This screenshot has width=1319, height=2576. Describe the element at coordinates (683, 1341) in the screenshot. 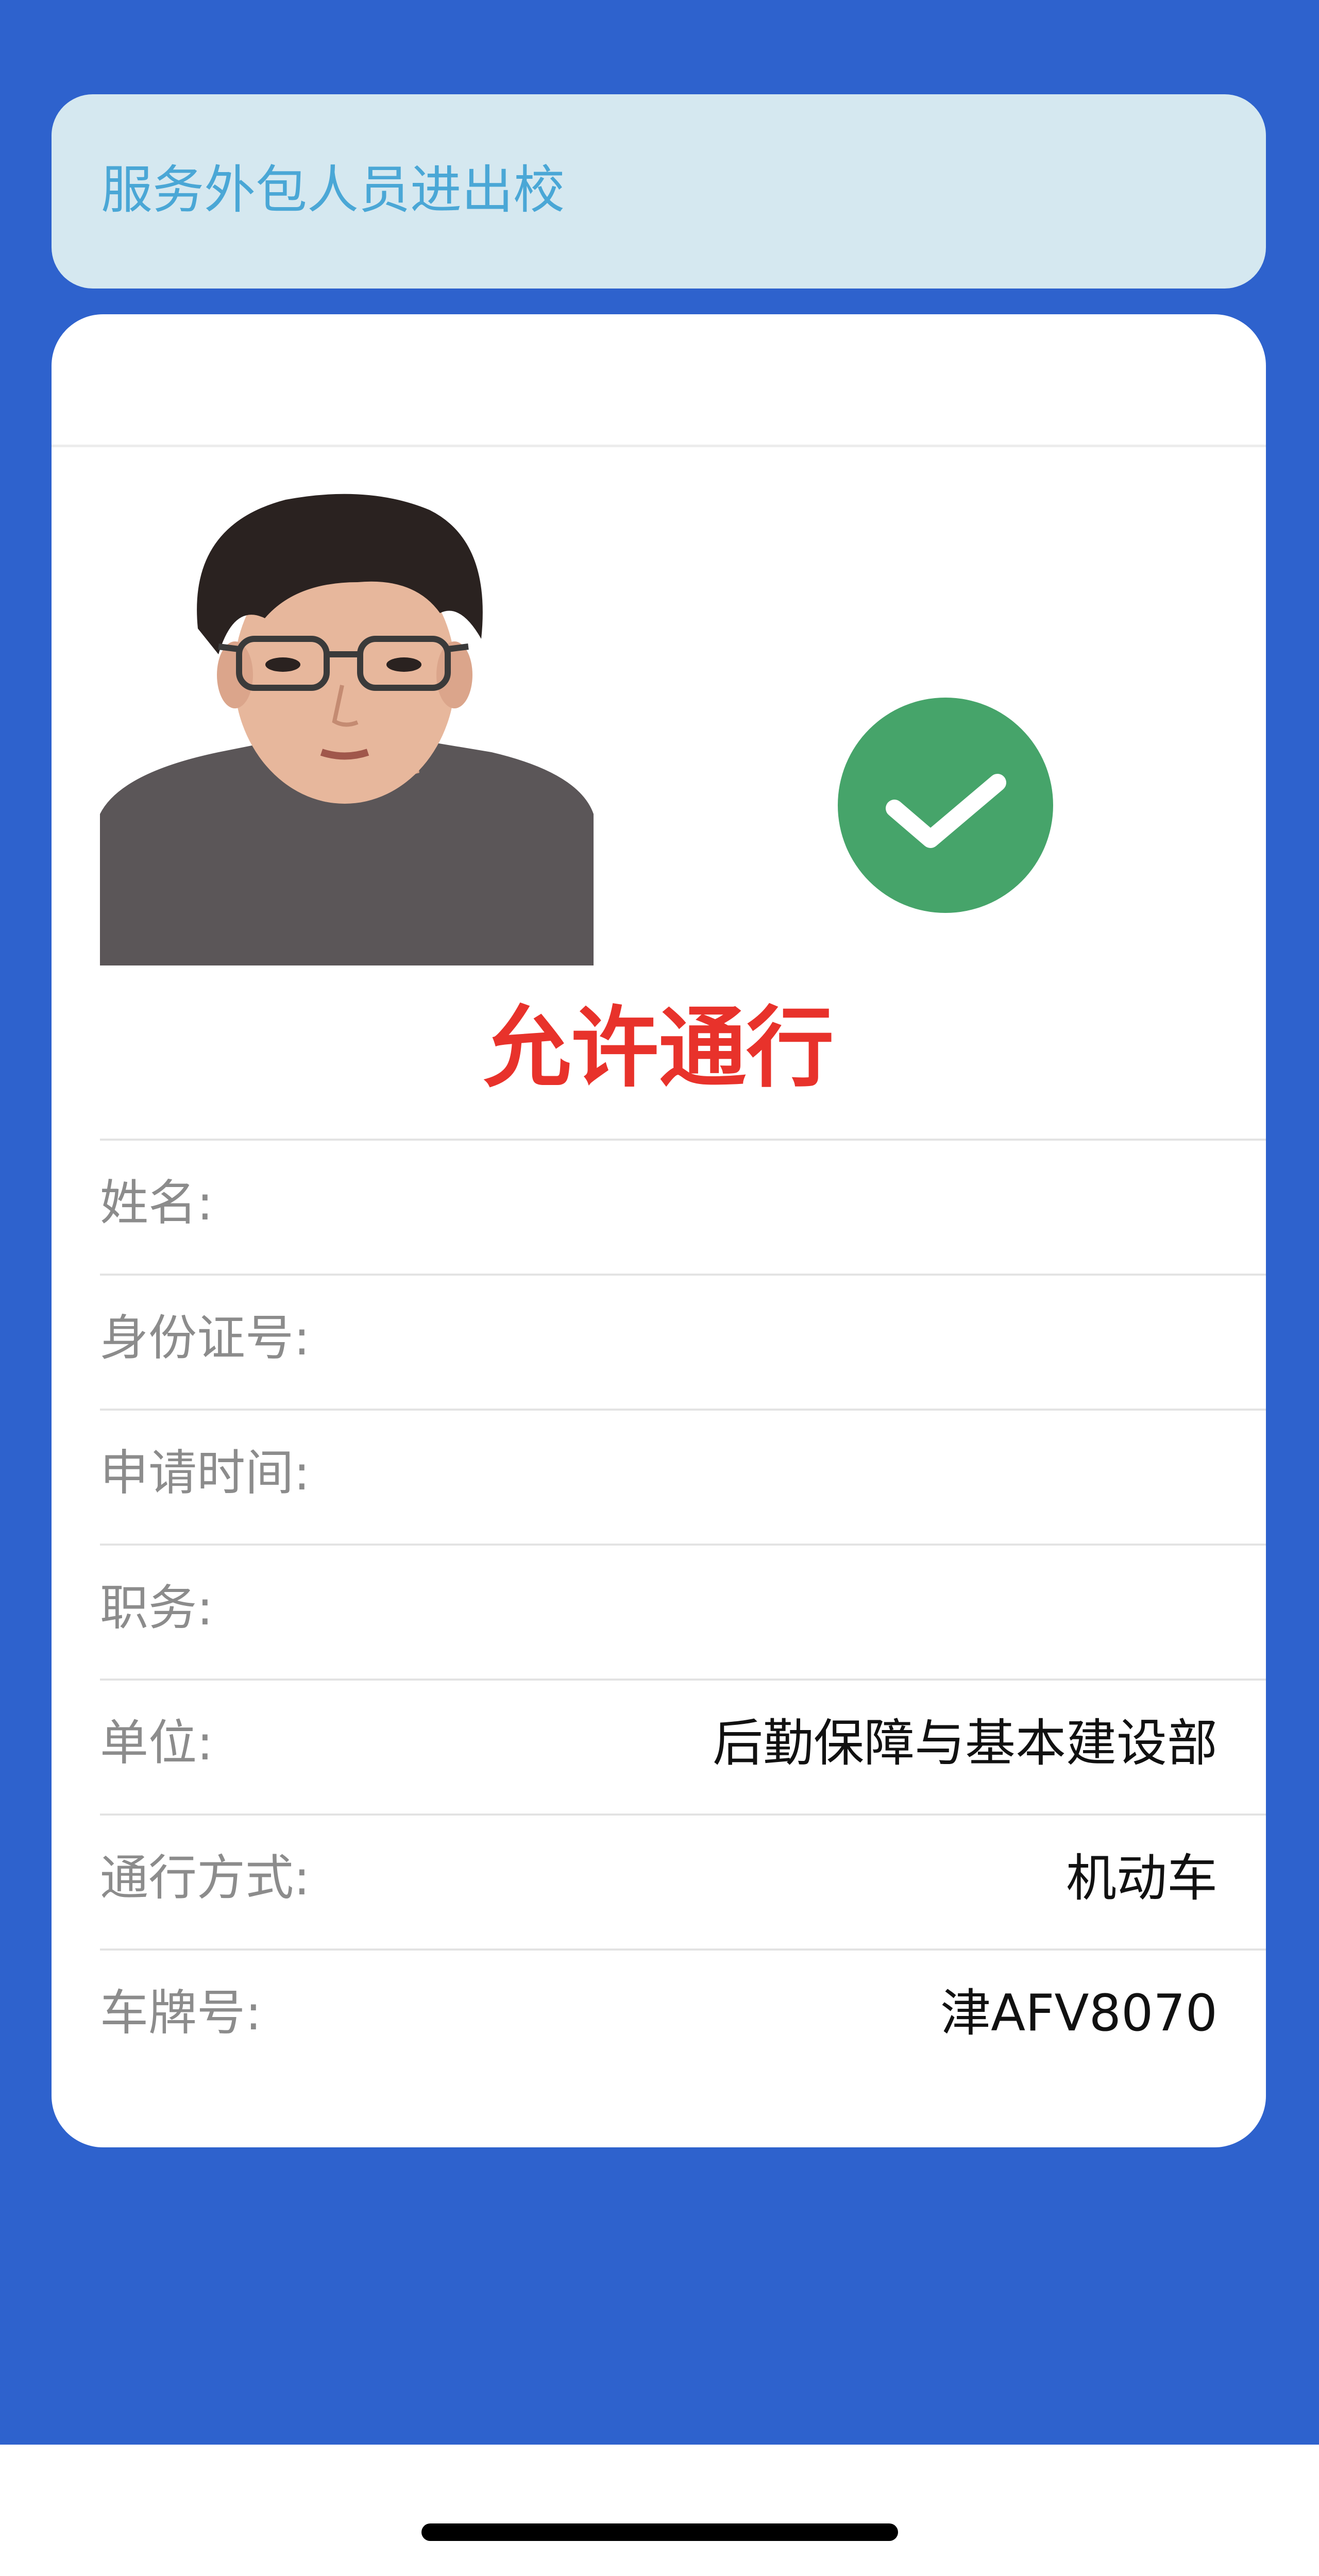

I see `info-row-id-number: 身份证号:` at that location.